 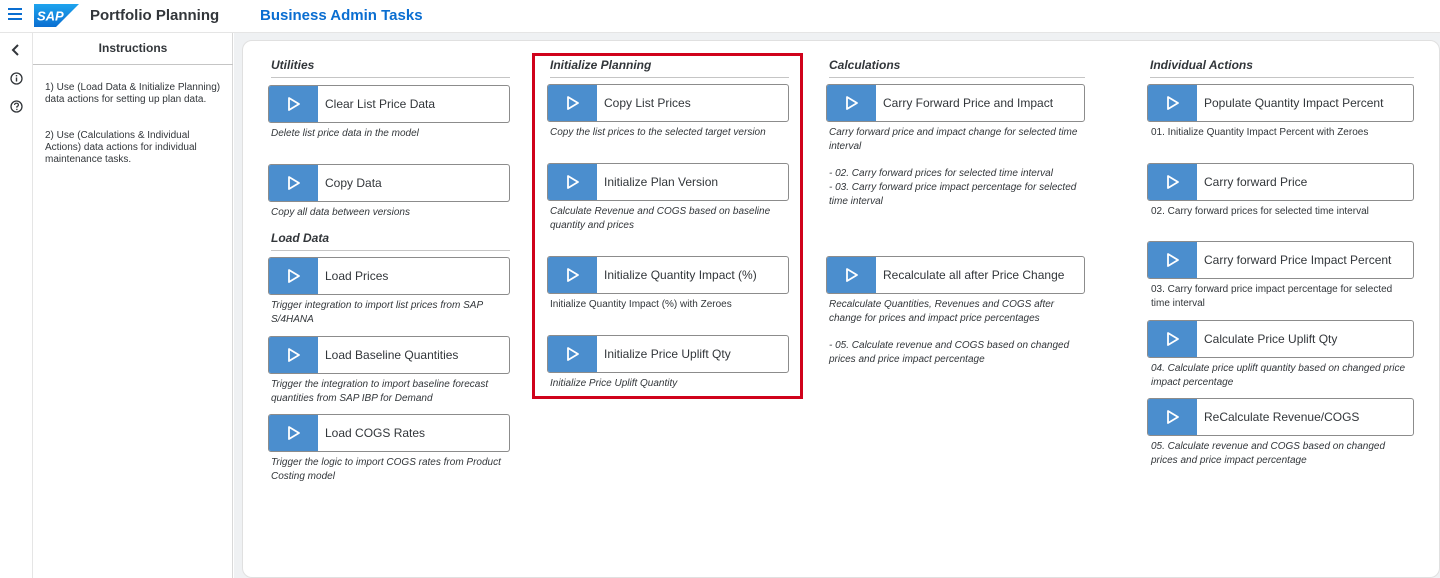 I want to click on highlight-box, so click(x=667, y=226).